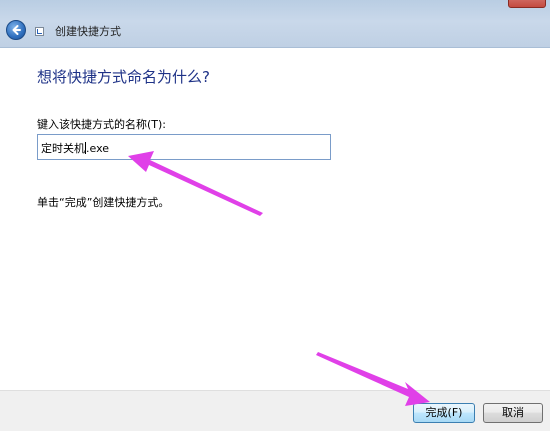  Describe the element at coordinates (98, 148) in the screenshot. I see `input-text-after-caret: .exe` at that location.